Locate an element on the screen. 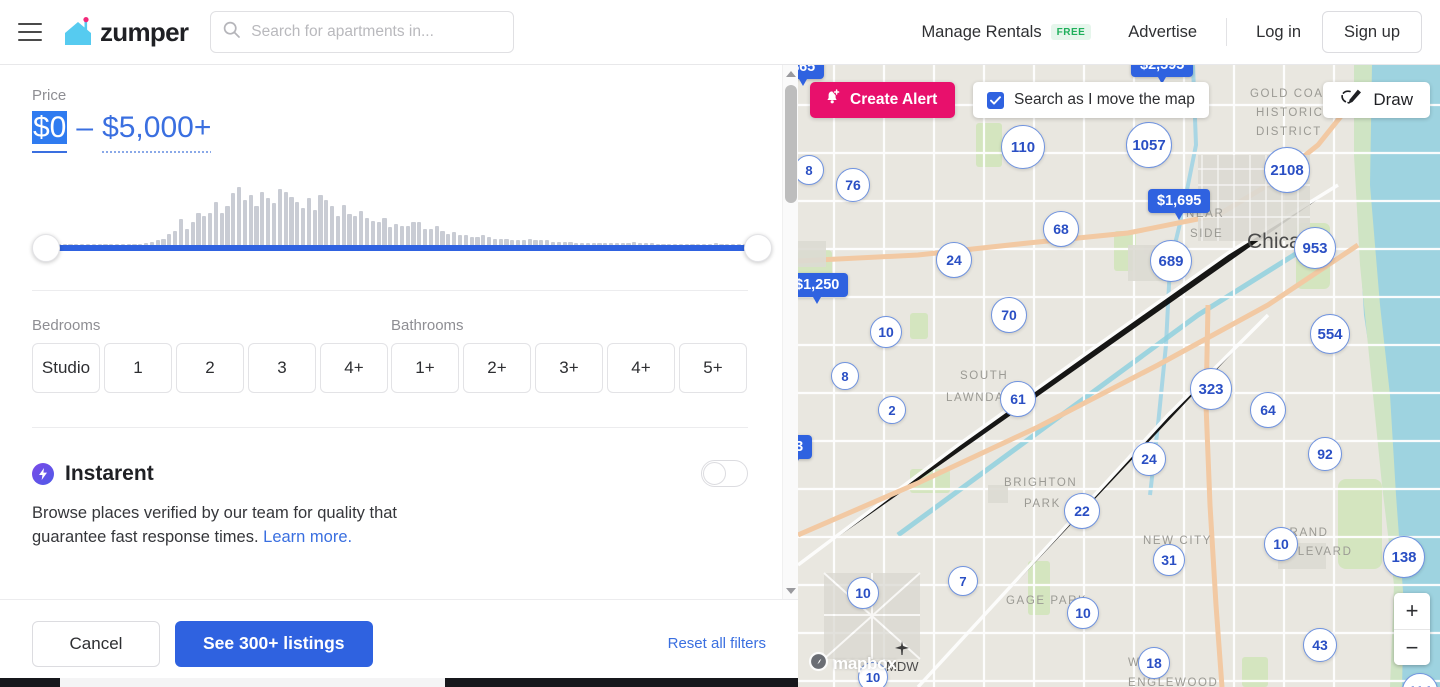  reset-all-filters-link: Reset all filters is located at coordinates (717, 643).